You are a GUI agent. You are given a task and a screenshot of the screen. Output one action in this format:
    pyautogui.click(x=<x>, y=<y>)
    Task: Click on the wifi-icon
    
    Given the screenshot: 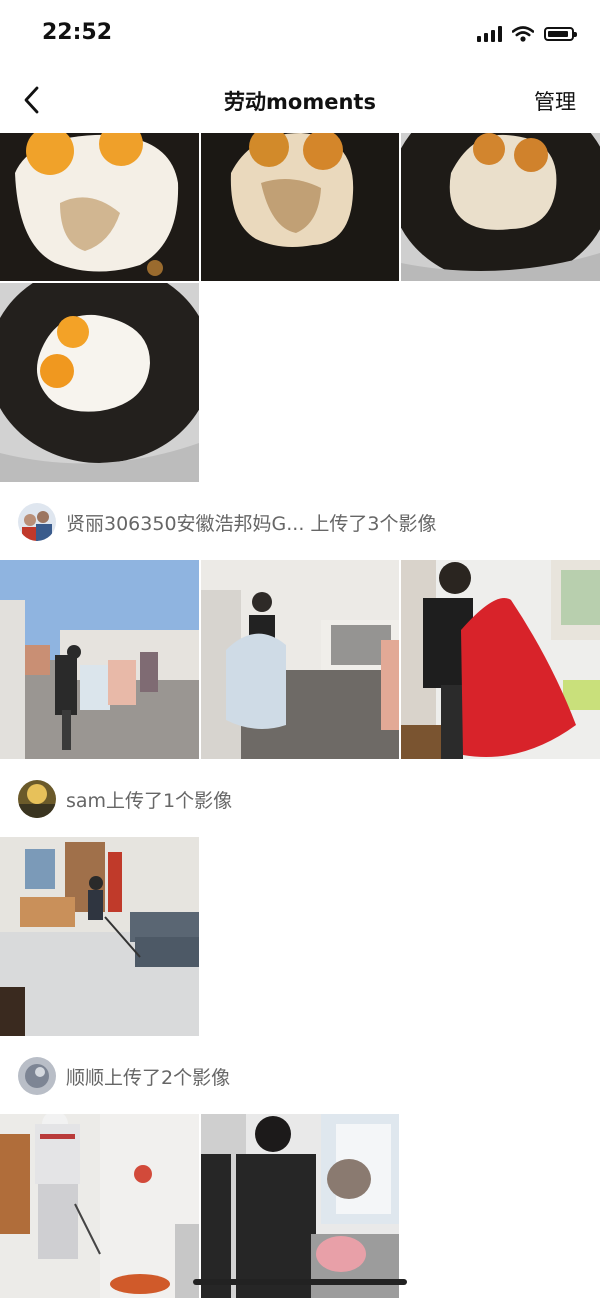 What is the action you would take?
    pyautogui.click(x=523, y=34)
    